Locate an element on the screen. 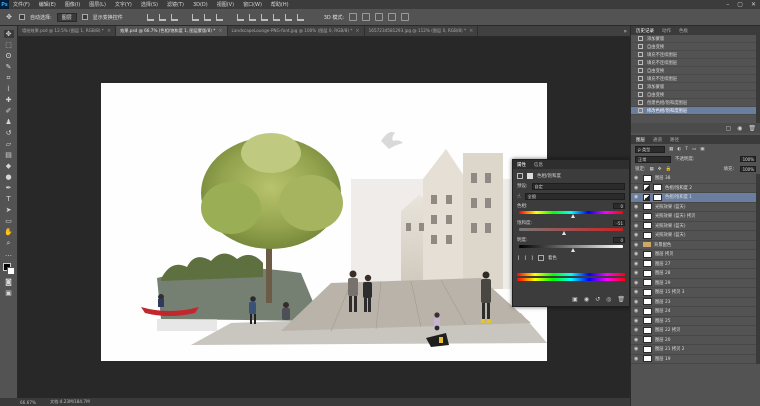 This screenshot has height=406, width=760. history-scrollbar is located at coordinates (758, 79).